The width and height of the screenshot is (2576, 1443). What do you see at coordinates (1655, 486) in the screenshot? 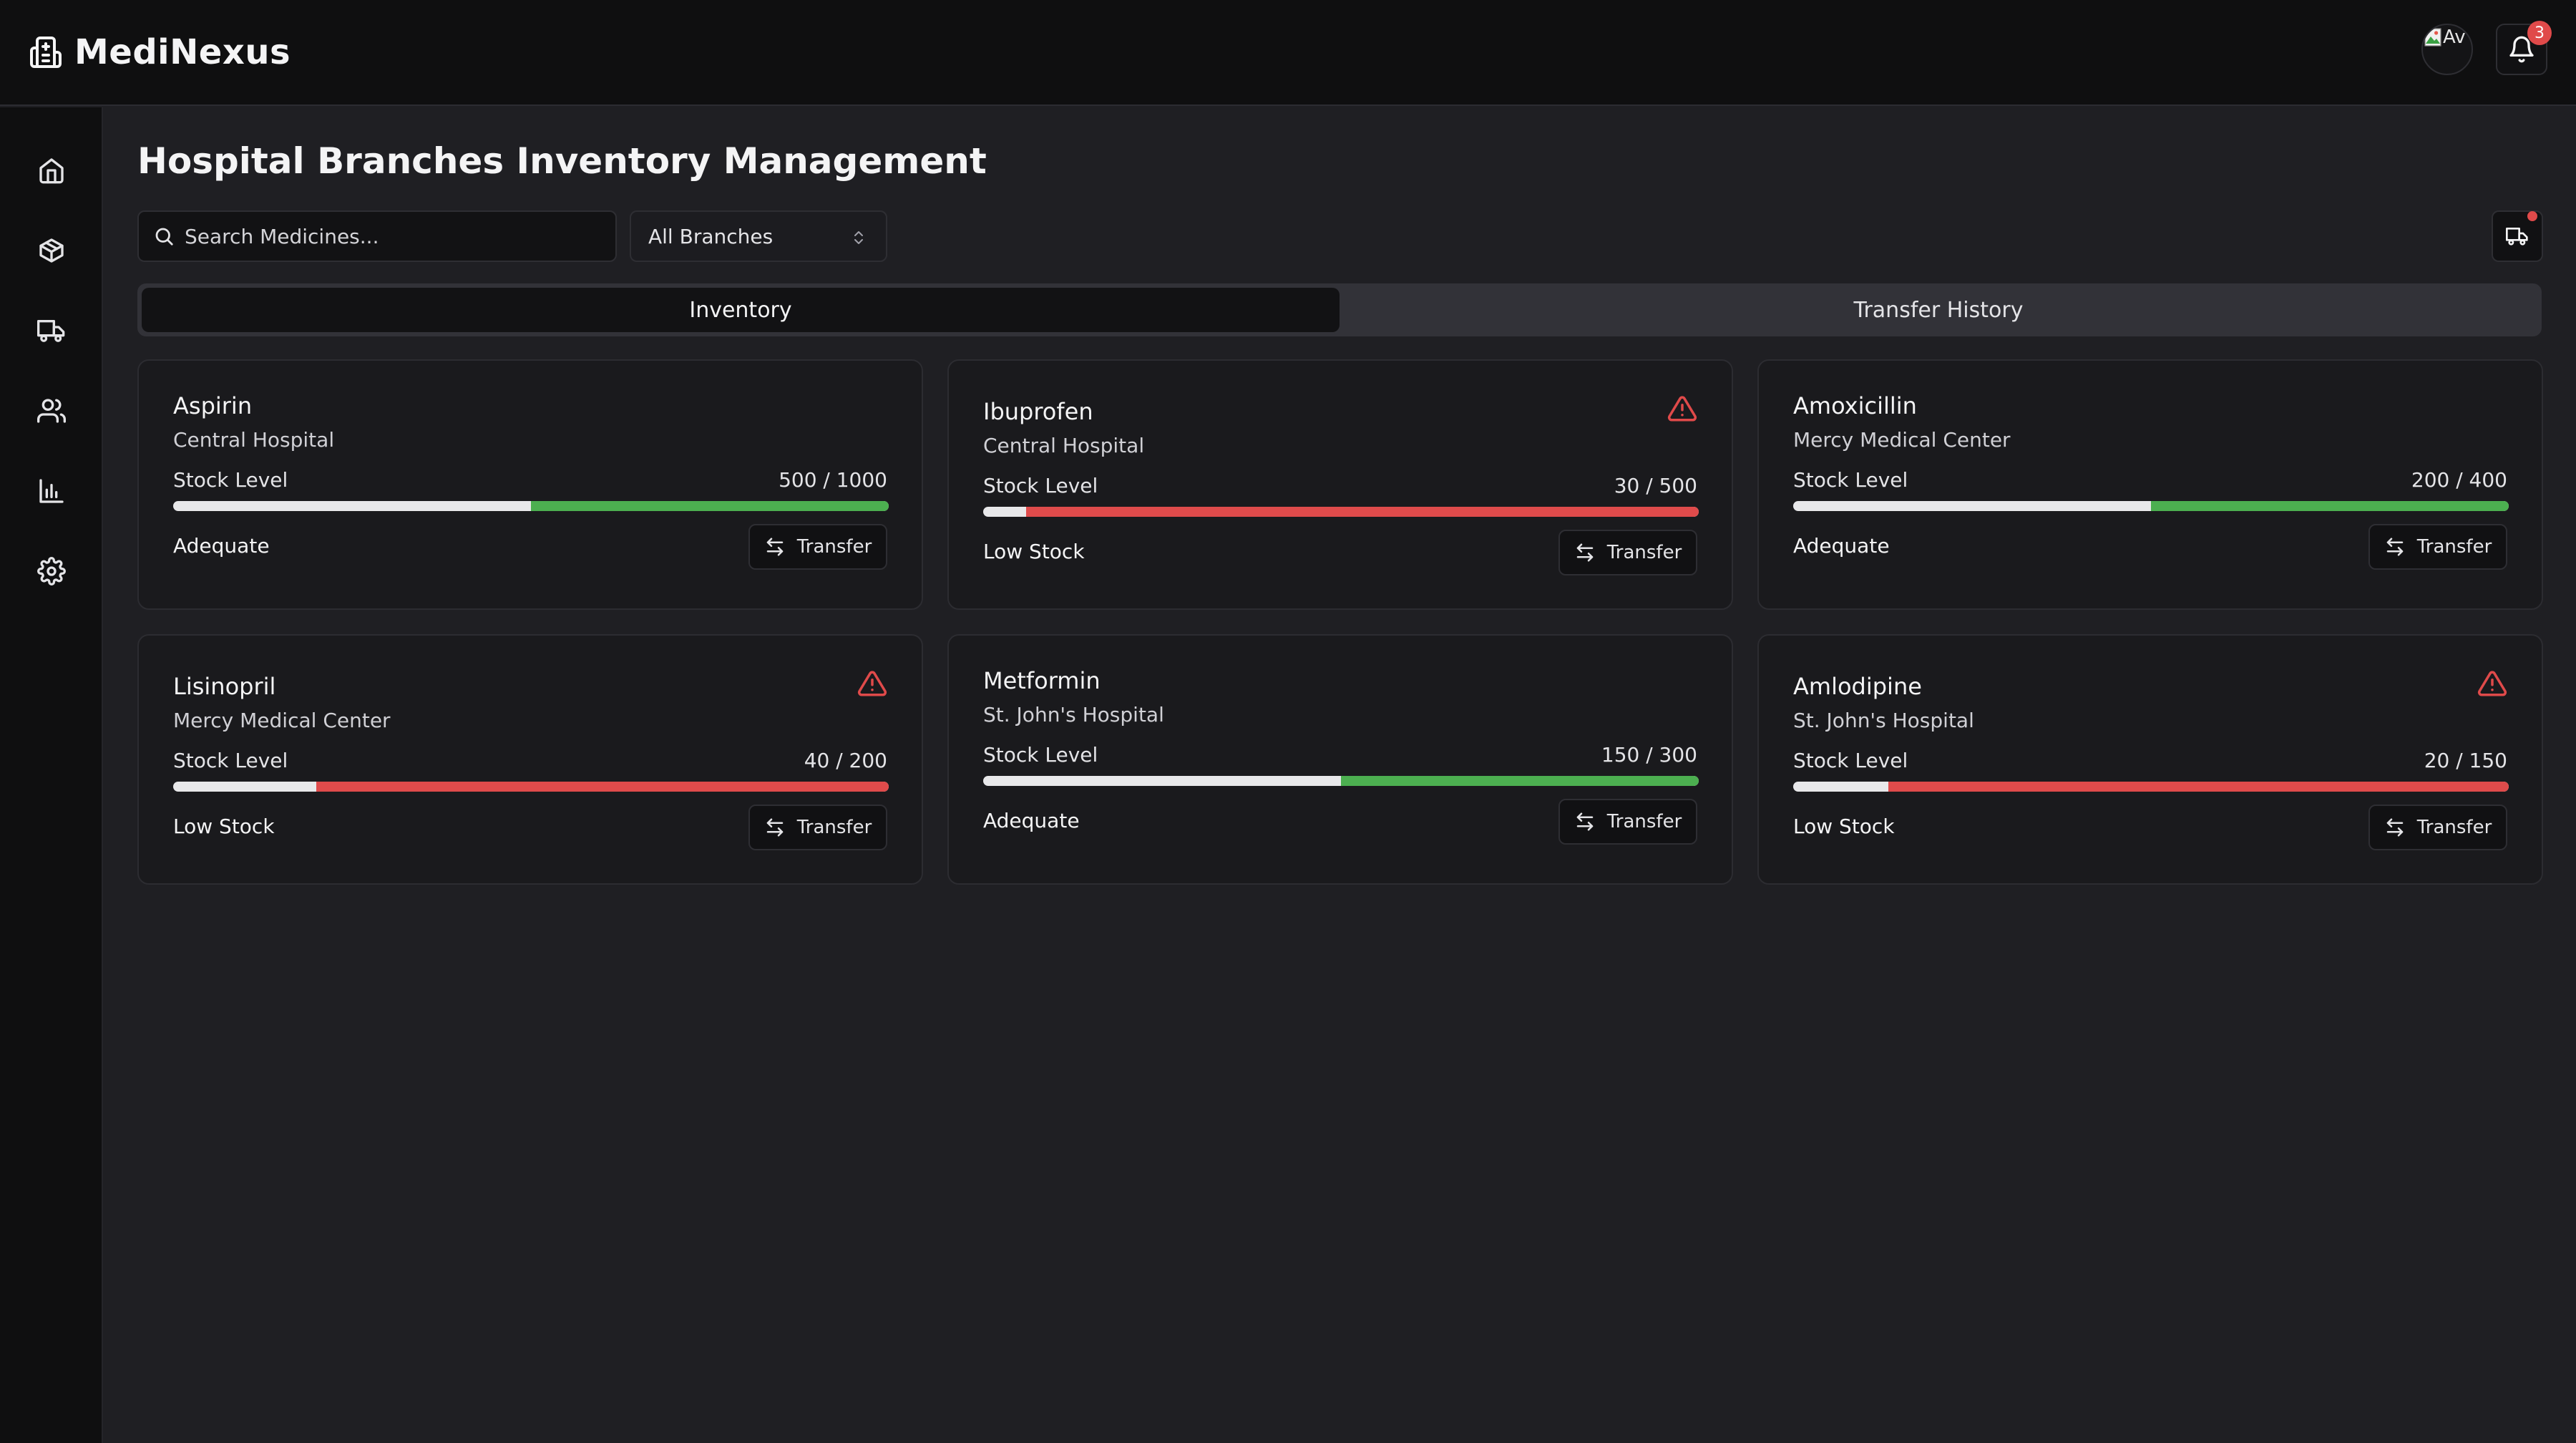
I see `stock-level-value: 30 / 500` at bounding box center [1655, 486].